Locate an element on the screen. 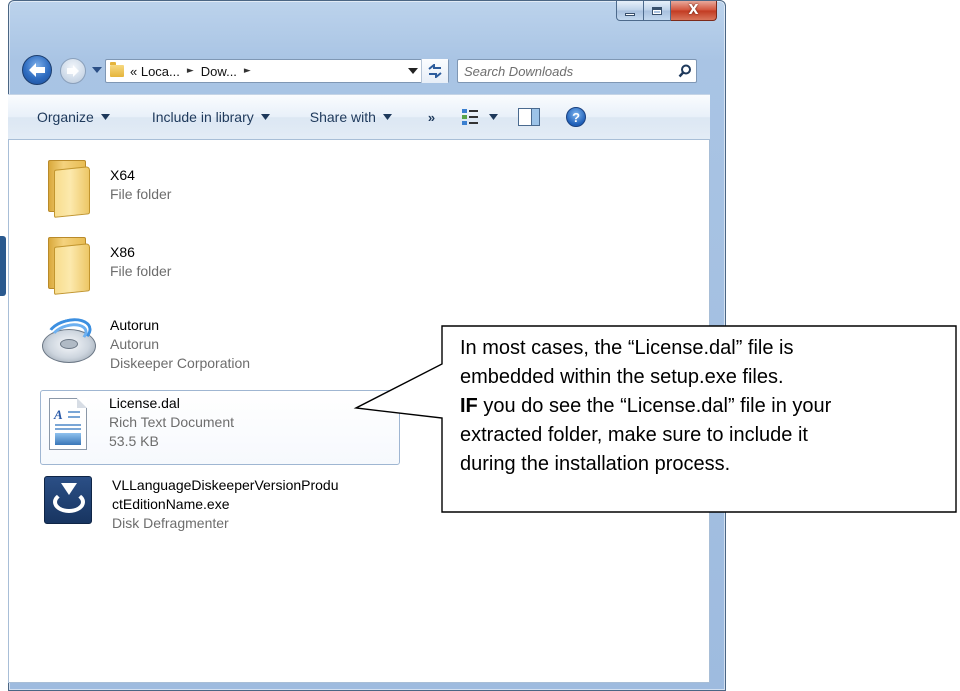 This screenshot has height=691, width=960. search-input: Search Downloads is located at coordinates (569, 71).